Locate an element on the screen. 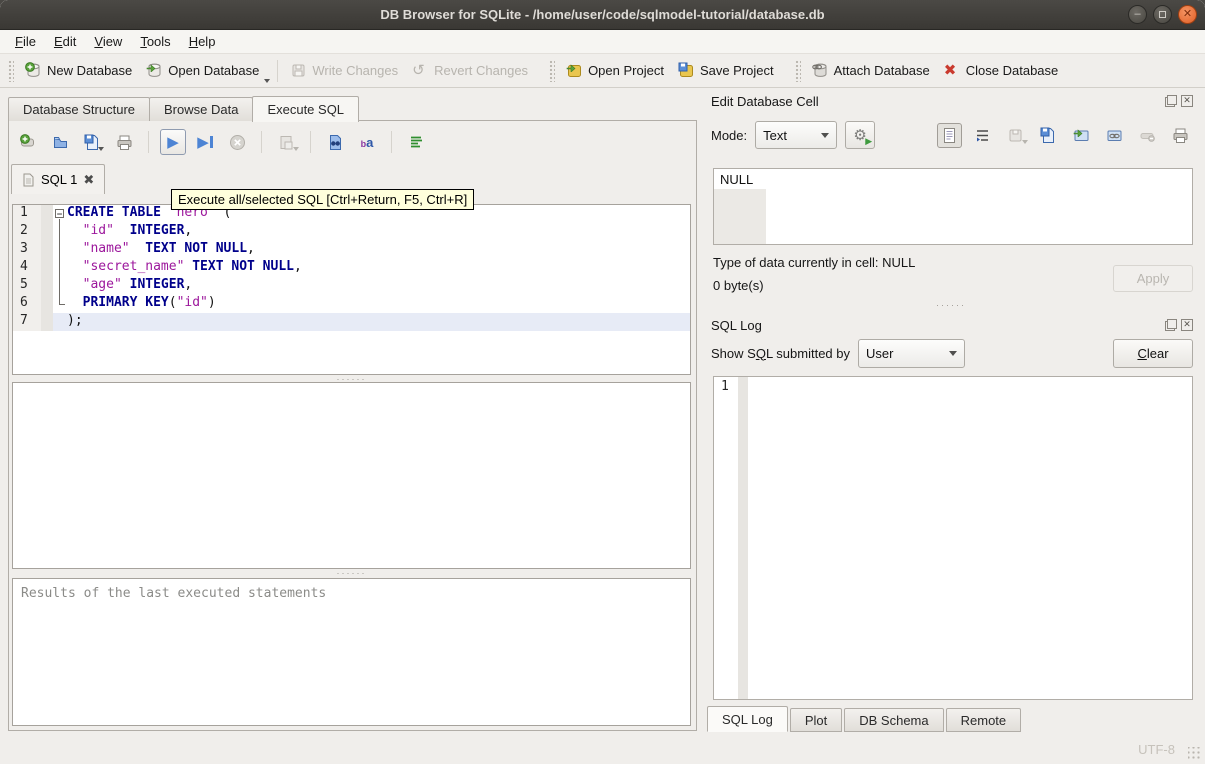 Image resolution: width=1205 pixels, height=764 pixels. cell-value: NULL is located at coordinates (737, 179).